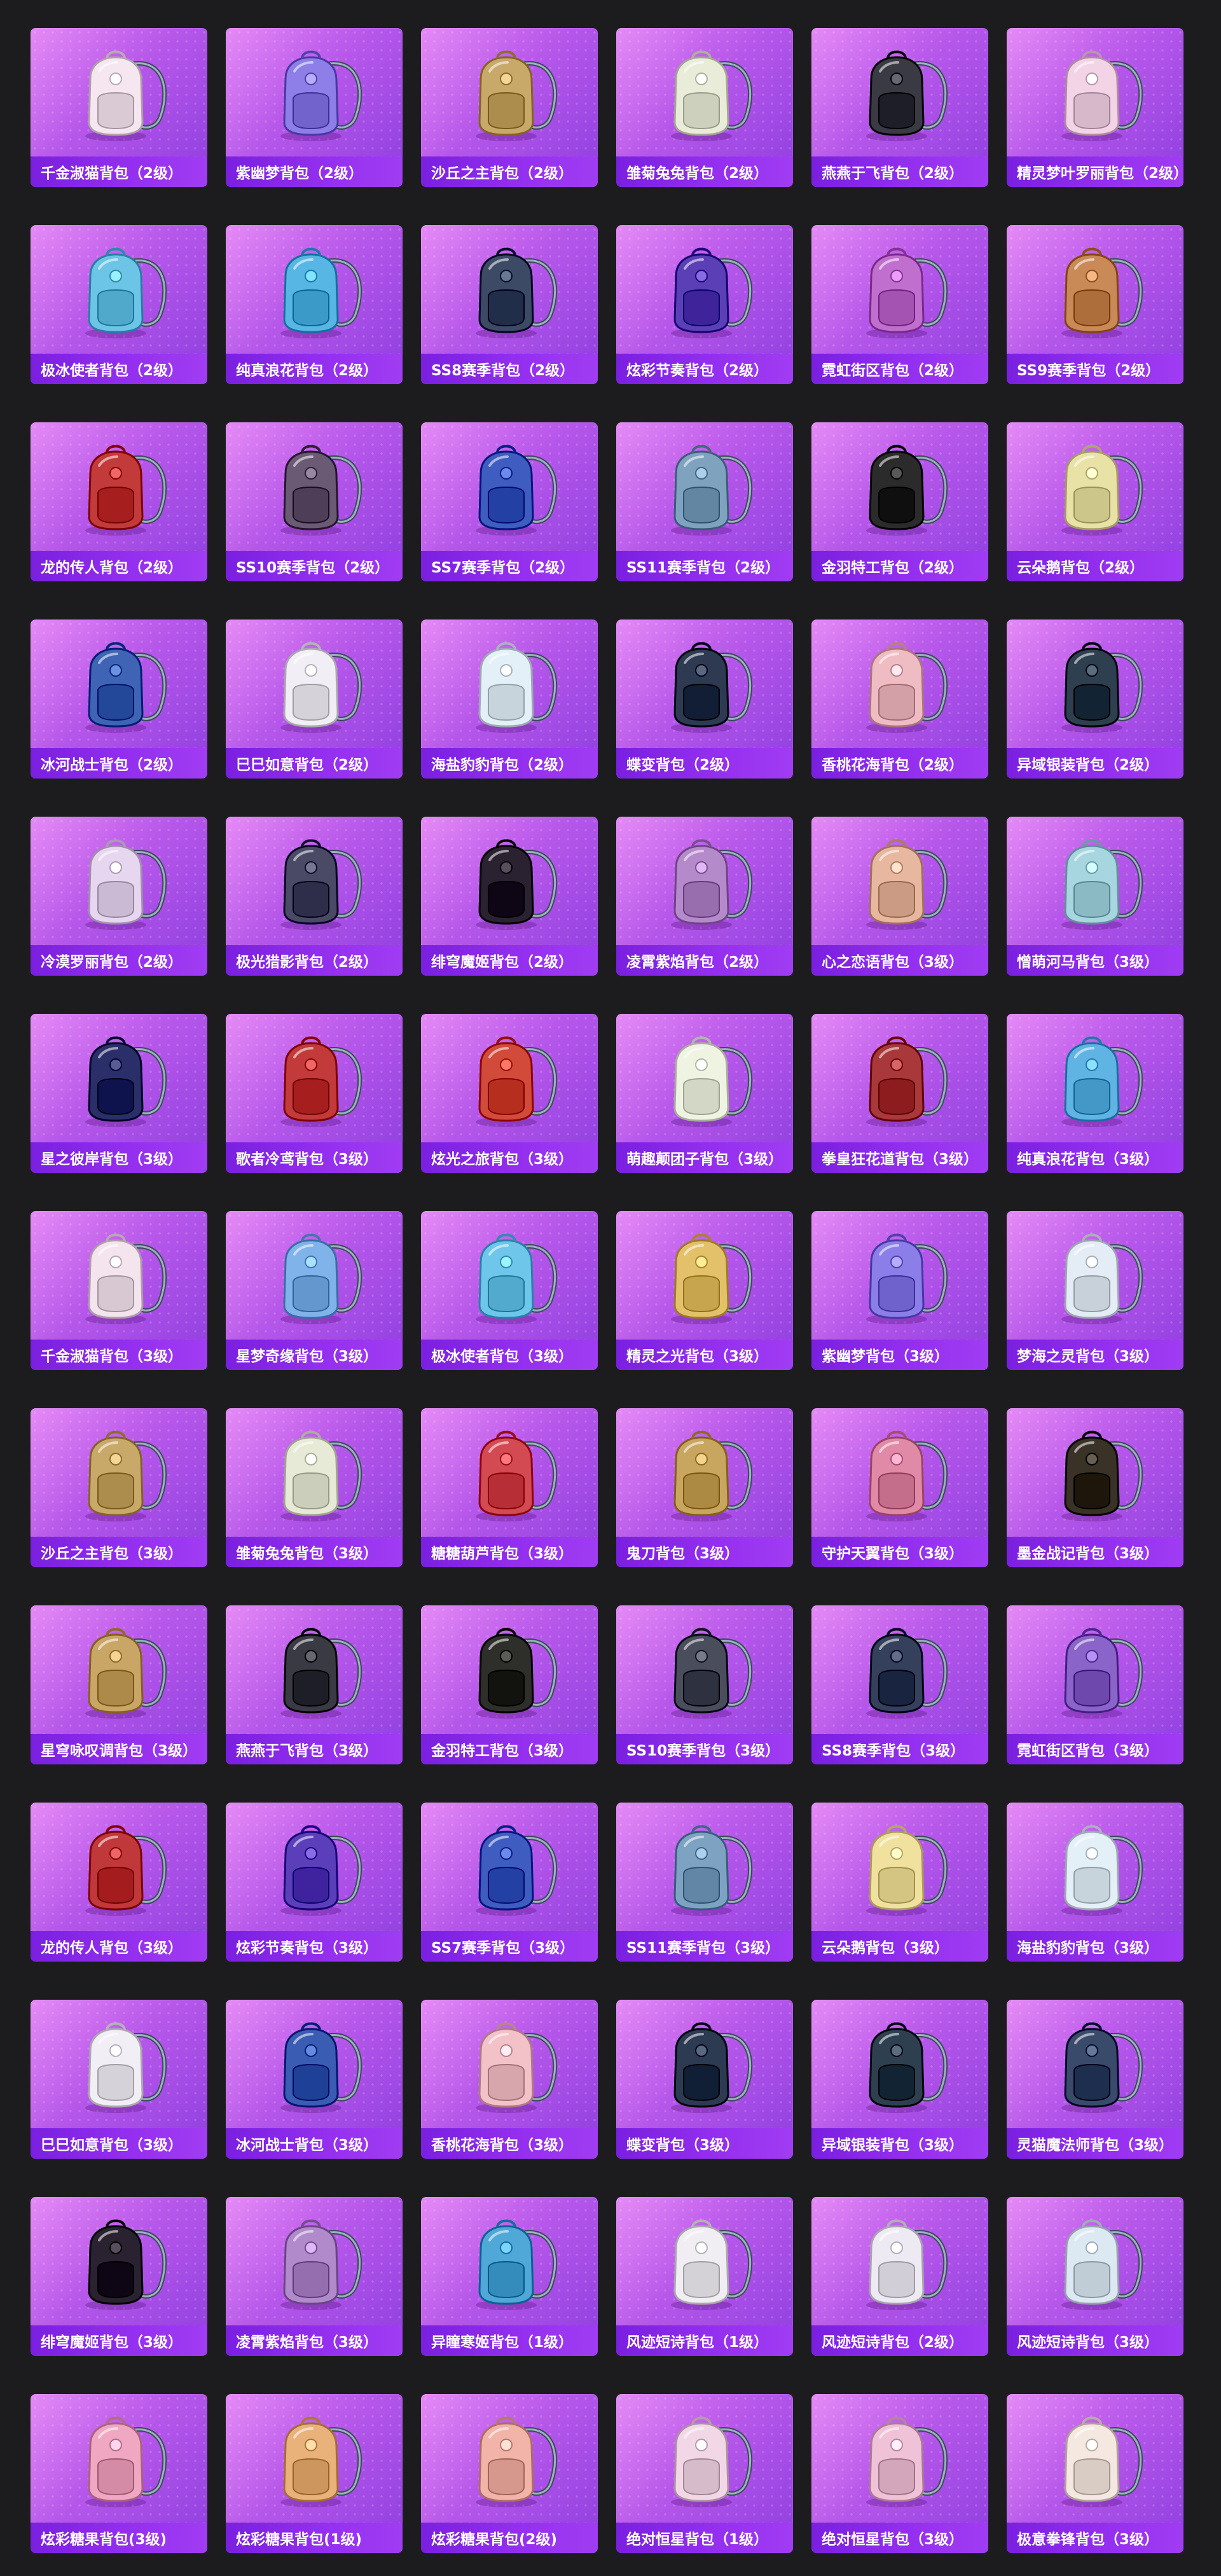 The height and width of the screenshot is (2576, 1221). What do you see at coordinates (1095, 1487) in the screenshot?
I see `backpack-card: 墨金战记背包（3级）` at bounding box center [1095, 1487].